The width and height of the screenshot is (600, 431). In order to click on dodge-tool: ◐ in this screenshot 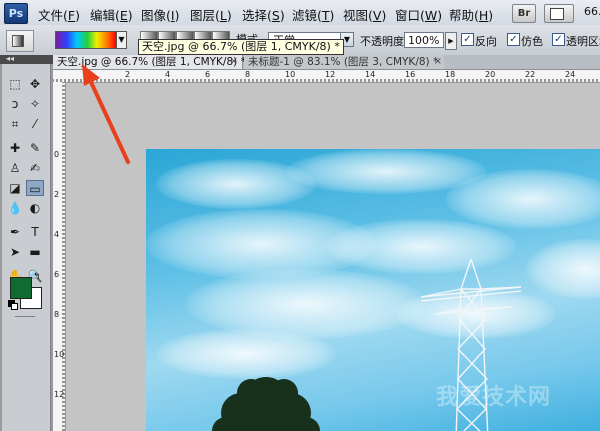, I will do `click(35, 208)`.